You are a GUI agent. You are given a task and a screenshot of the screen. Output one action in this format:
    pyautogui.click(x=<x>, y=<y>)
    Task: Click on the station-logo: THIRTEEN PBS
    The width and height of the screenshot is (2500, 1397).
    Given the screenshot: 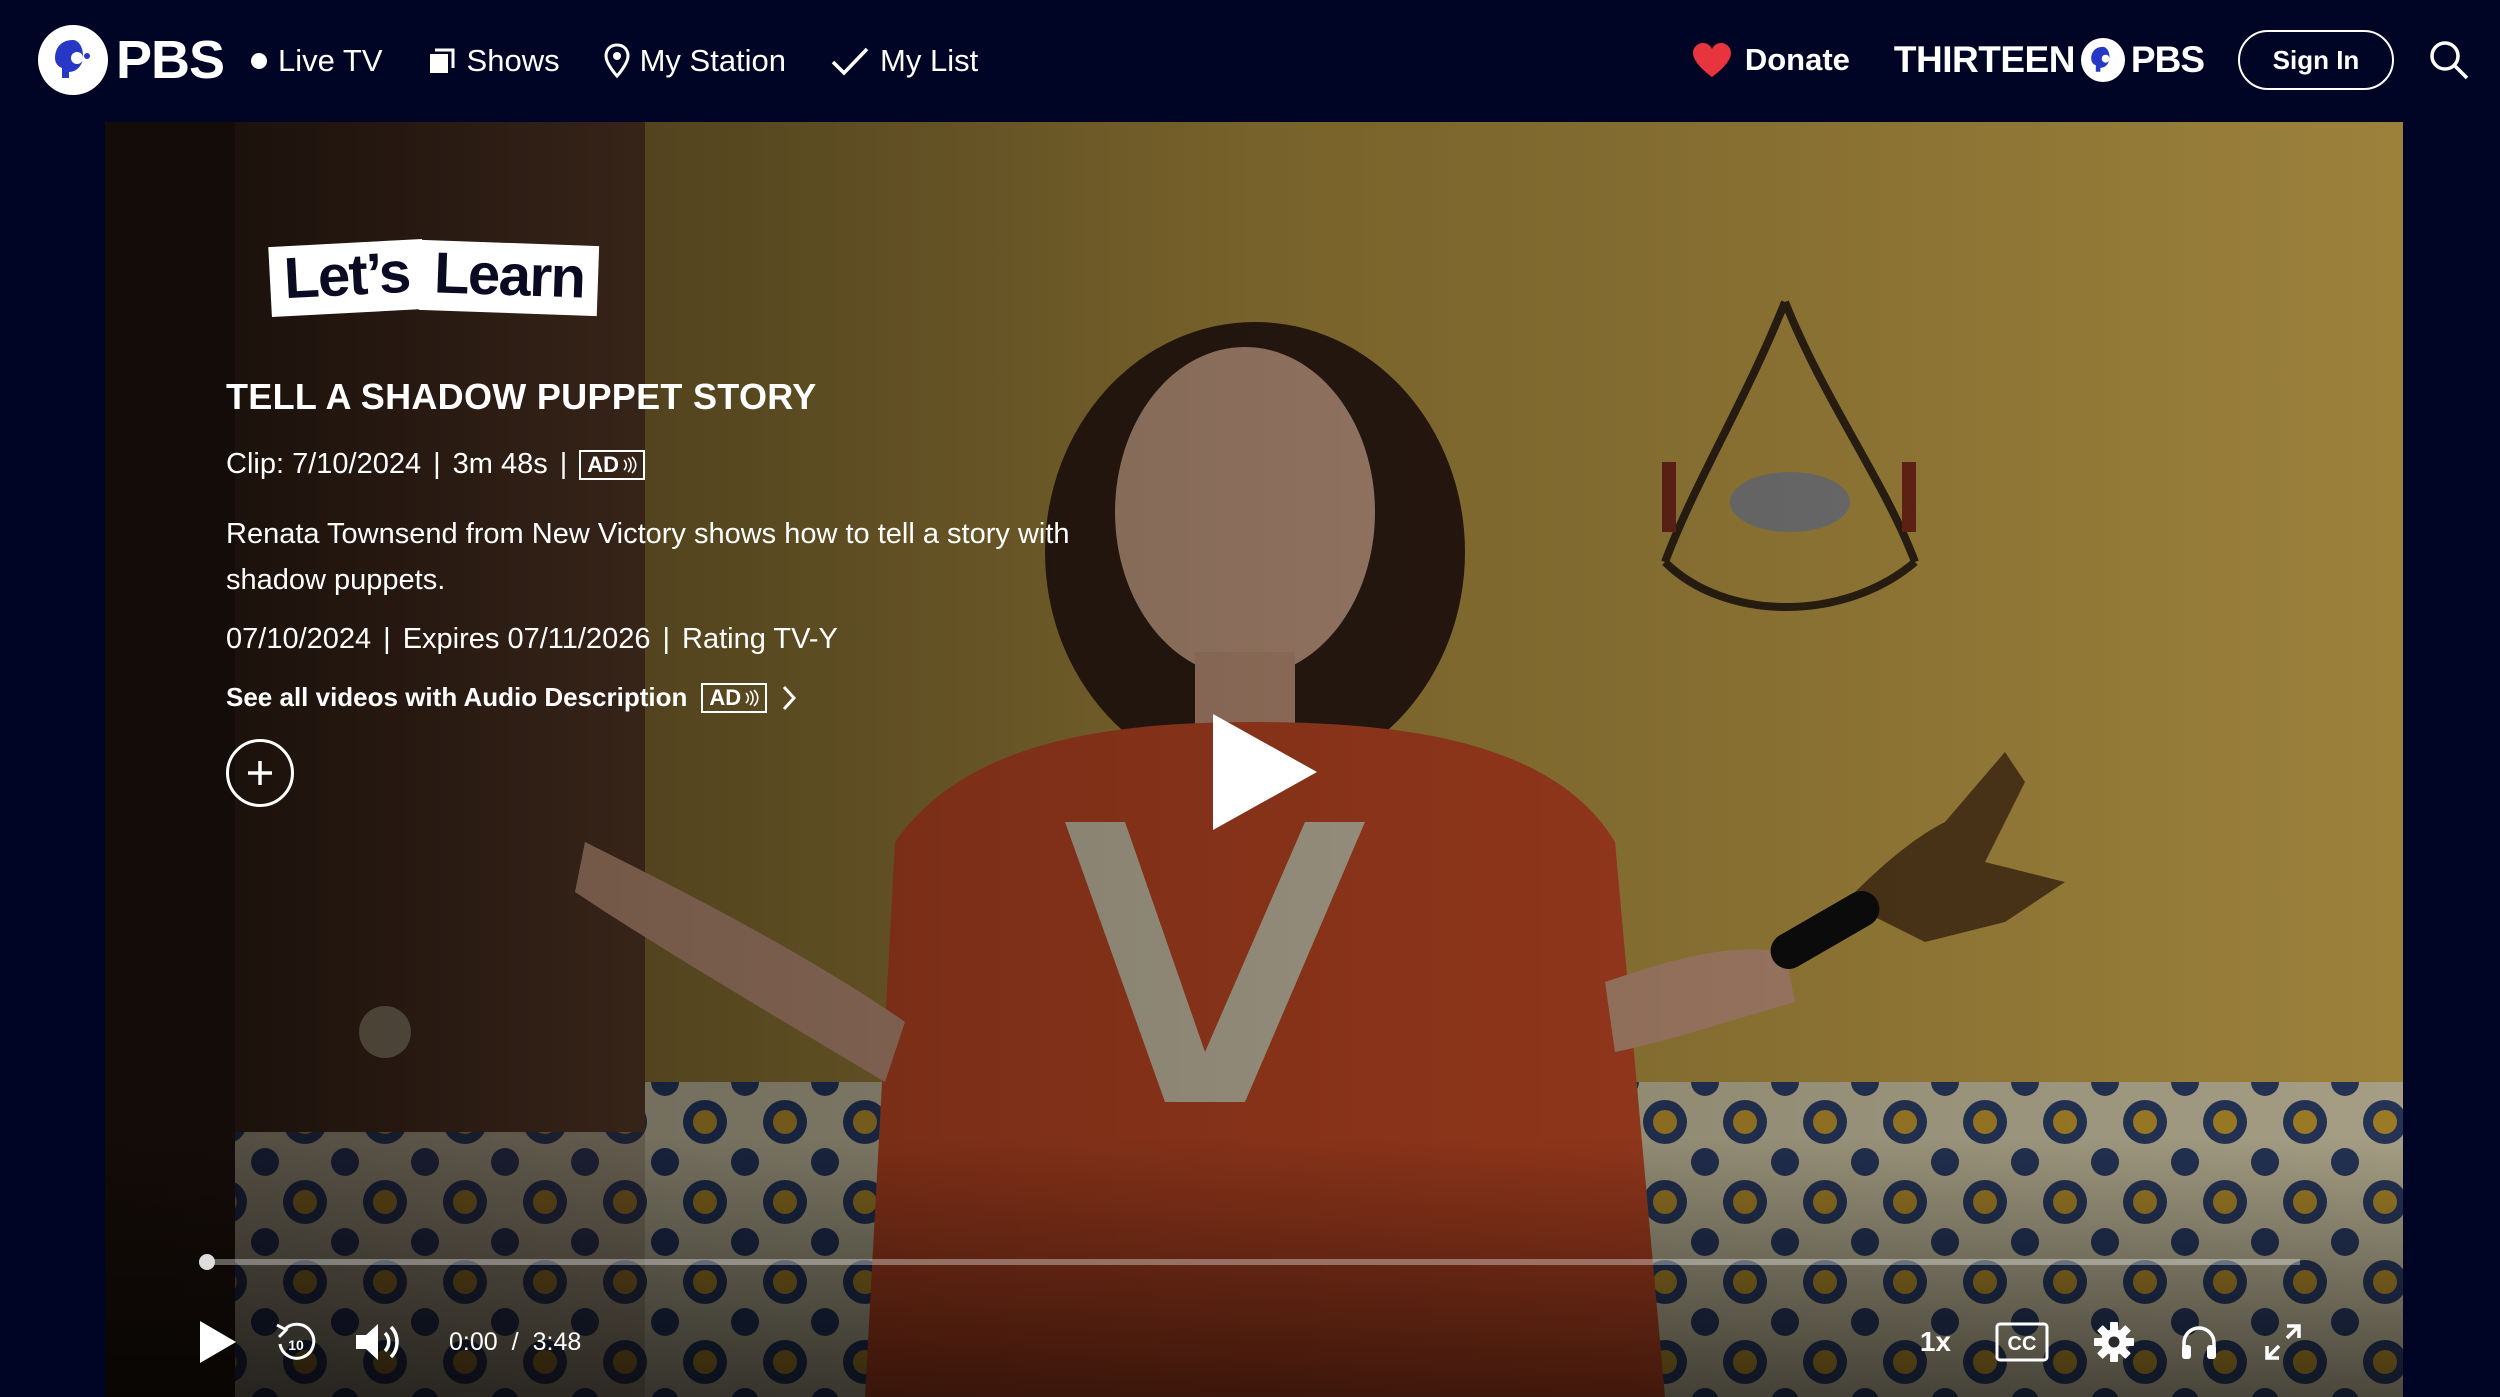 What is the action you would take?
    pyautogui.click(x=2049, y=60)
    